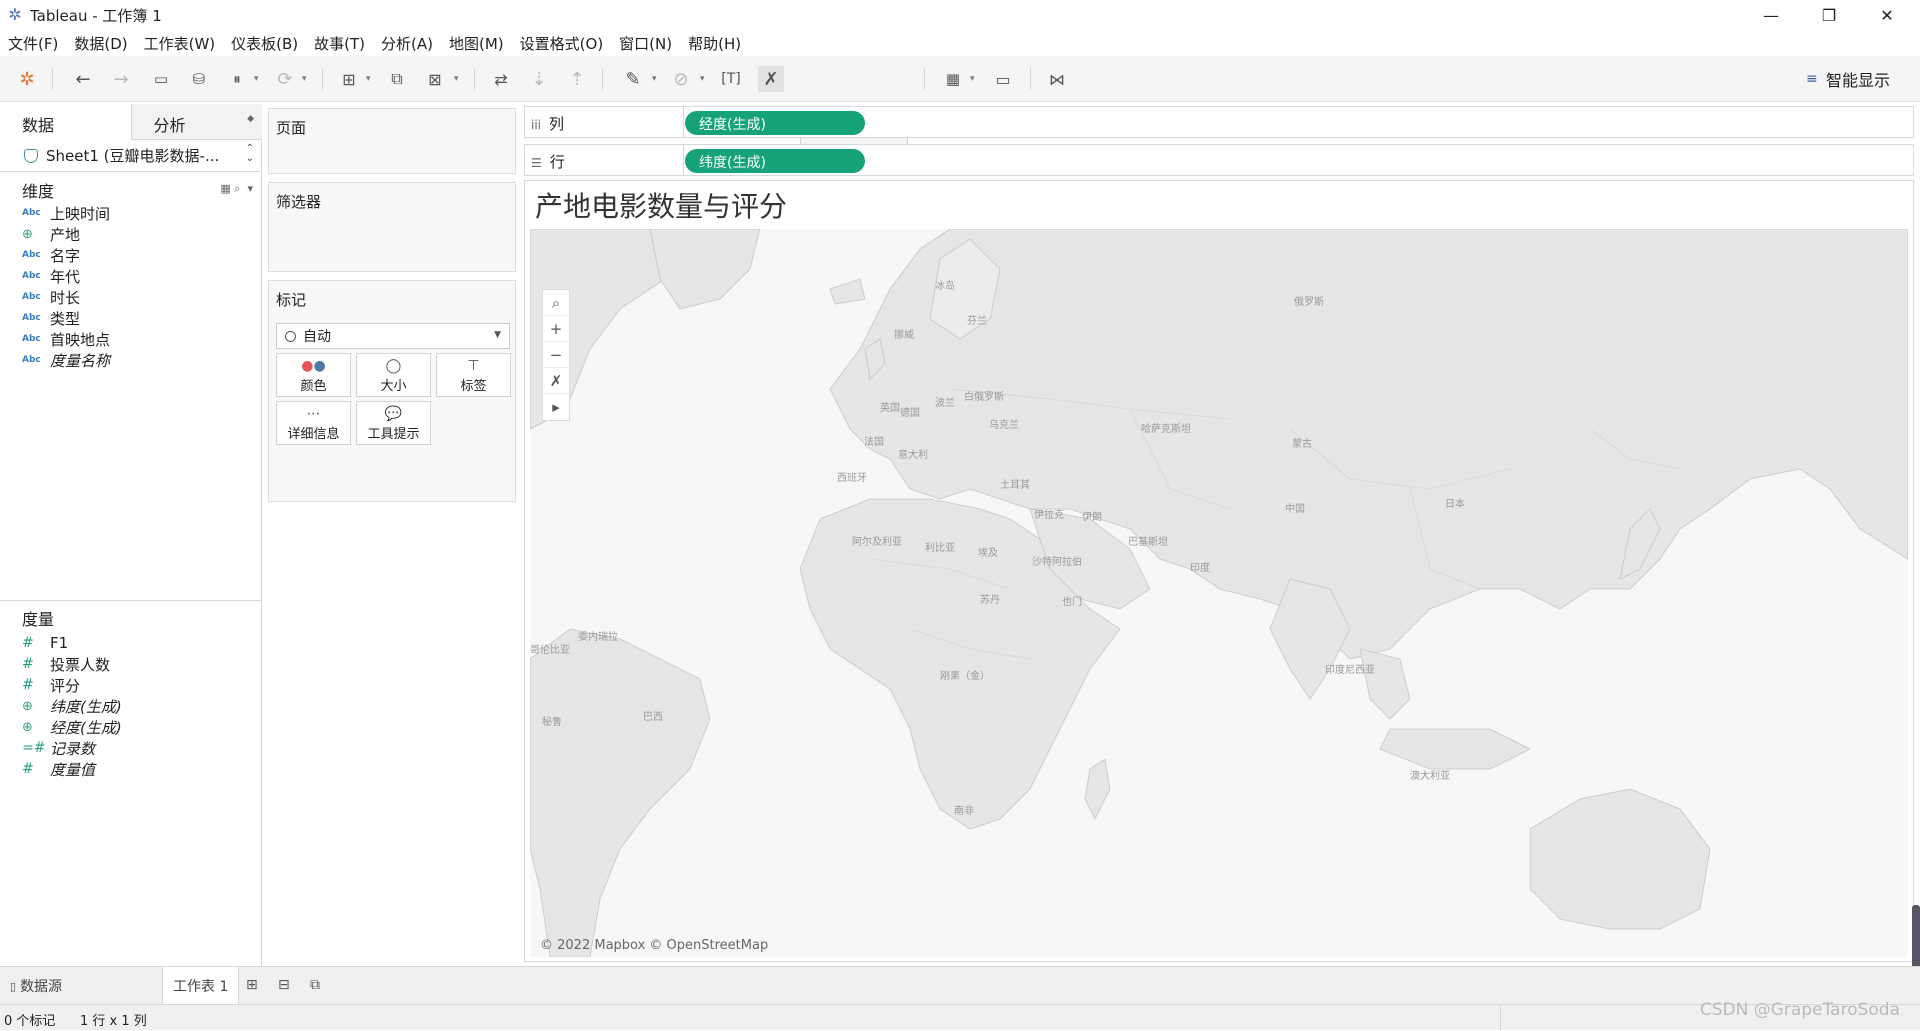  Describe the element at coordinates (180, 43) in the screenshot. I see `menu-worksheet: 工作表(W)` at that location.